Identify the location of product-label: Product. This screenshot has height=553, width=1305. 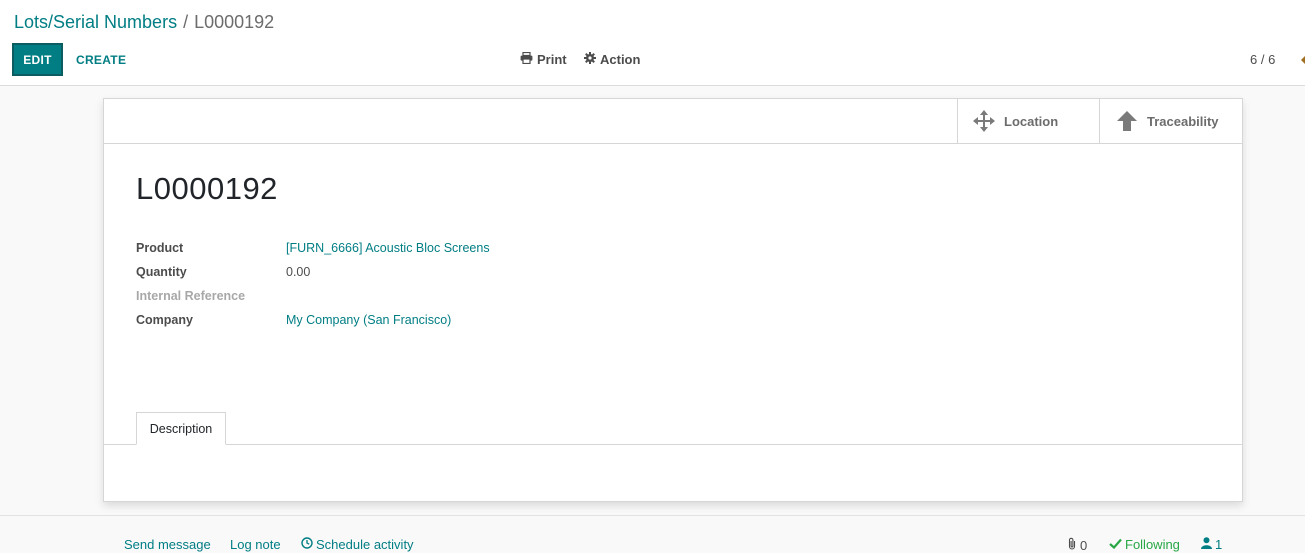
(160, 248).